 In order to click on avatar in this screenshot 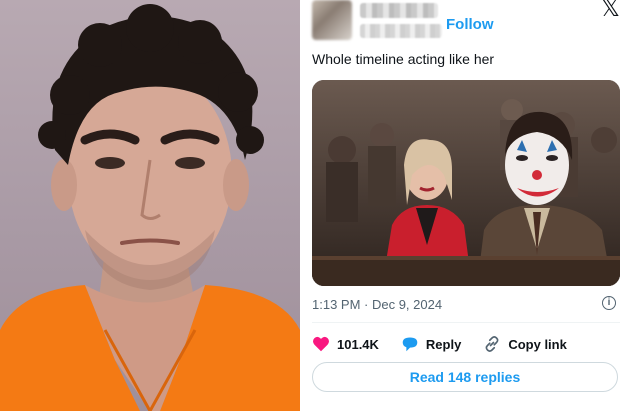, I will do `click(332, 20)`.